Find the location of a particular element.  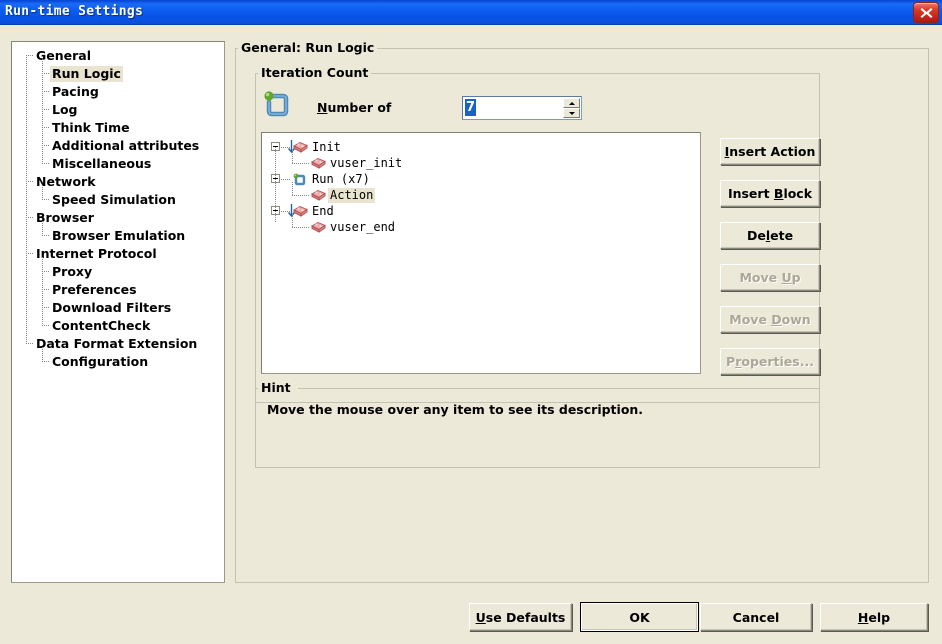

use-defaults-button: Use Defaults is located at coordinates (520, 617).